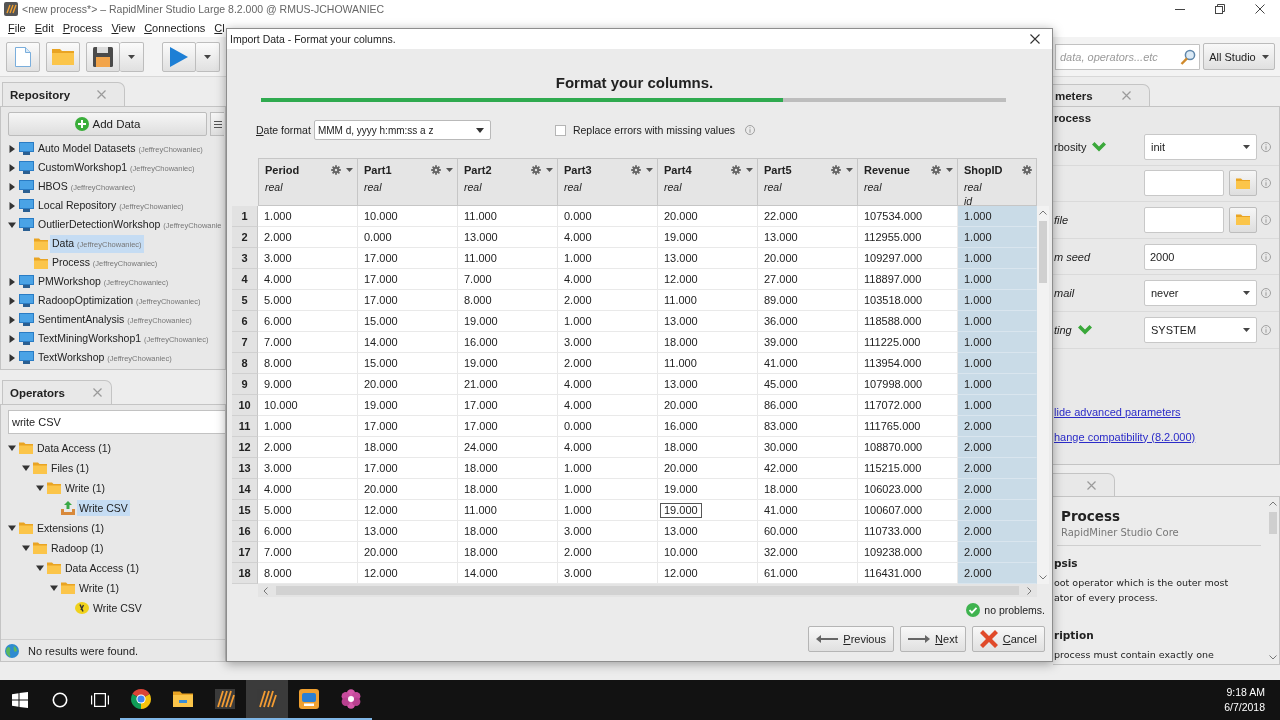  I want to click on column-header: Part3 real, so click(608, 182).